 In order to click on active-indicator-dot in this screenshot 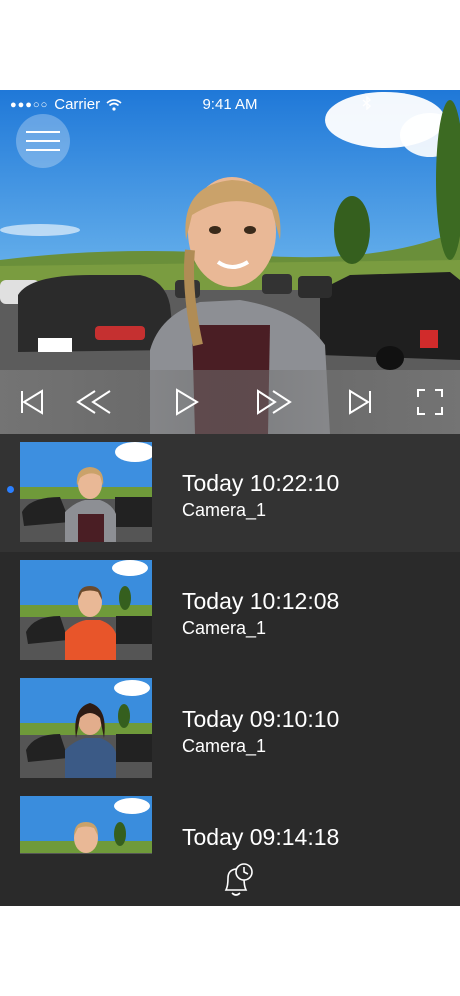, I will do `click(10, 489)`.